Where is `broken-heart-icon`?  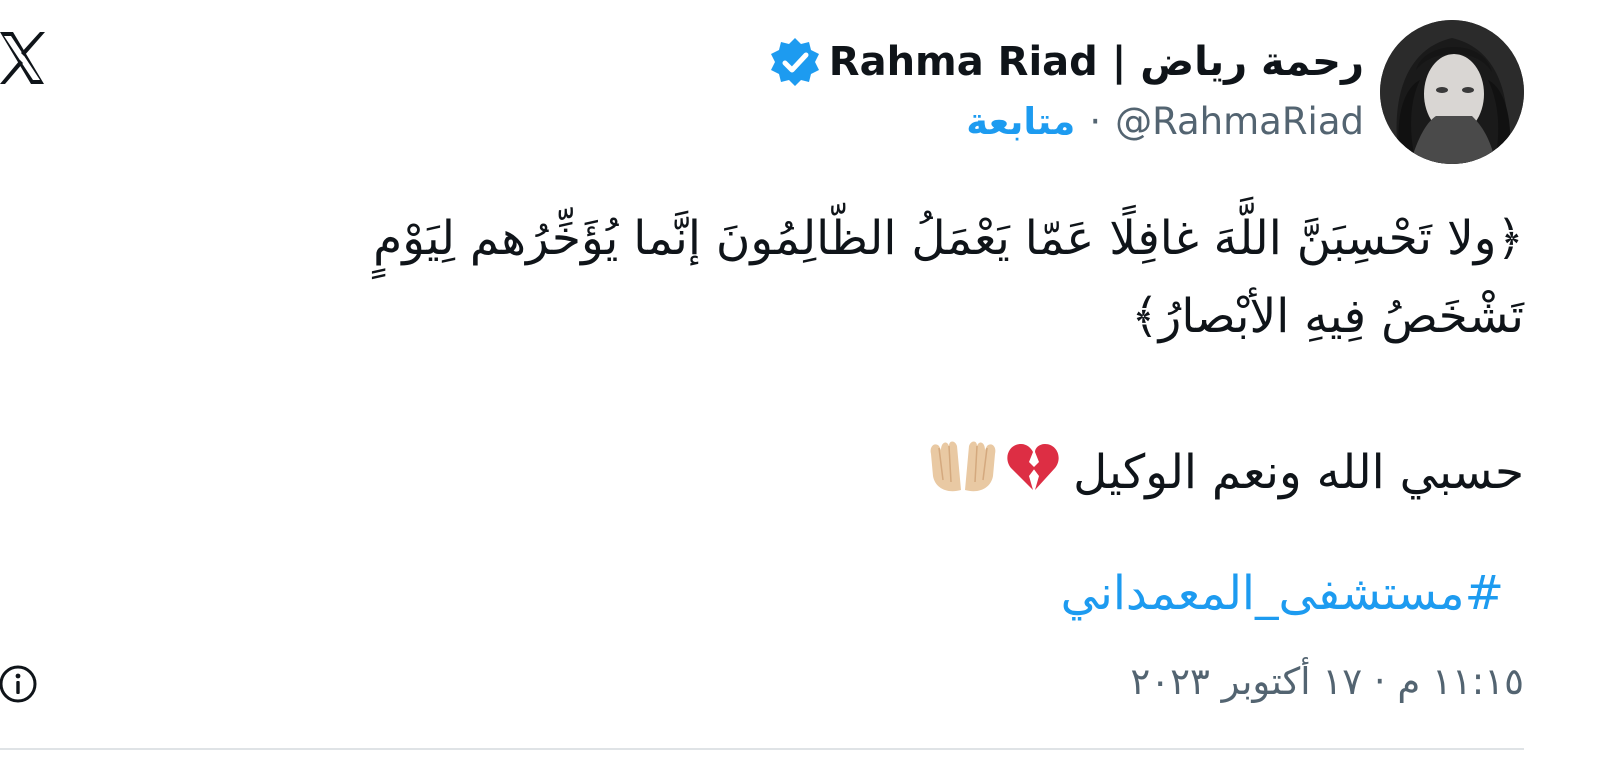 broken-heart-icon is located at coordinates (1033, 467).